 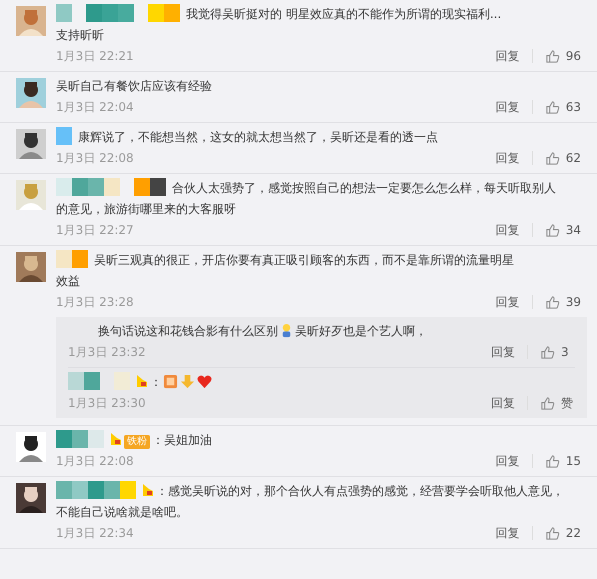 I want to click on comment-text: 支持昕昕, so click(x=80, y=35).